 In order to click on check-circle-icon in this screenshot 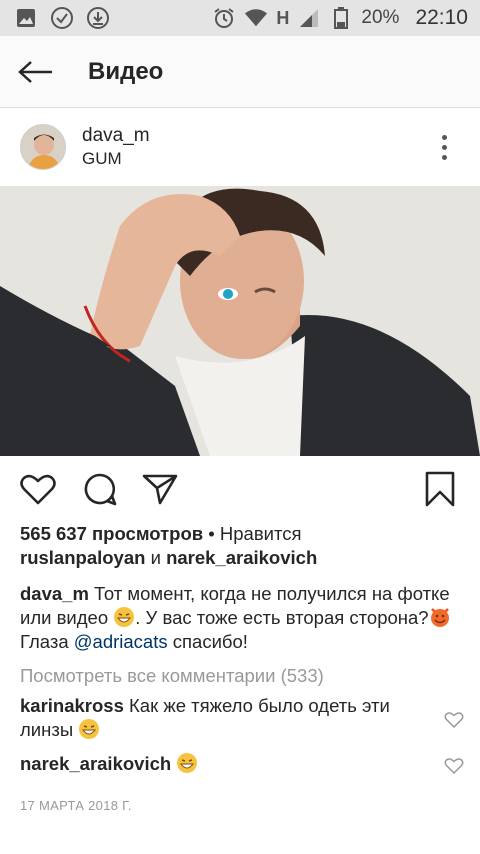, I will do `click(62, 18)`.